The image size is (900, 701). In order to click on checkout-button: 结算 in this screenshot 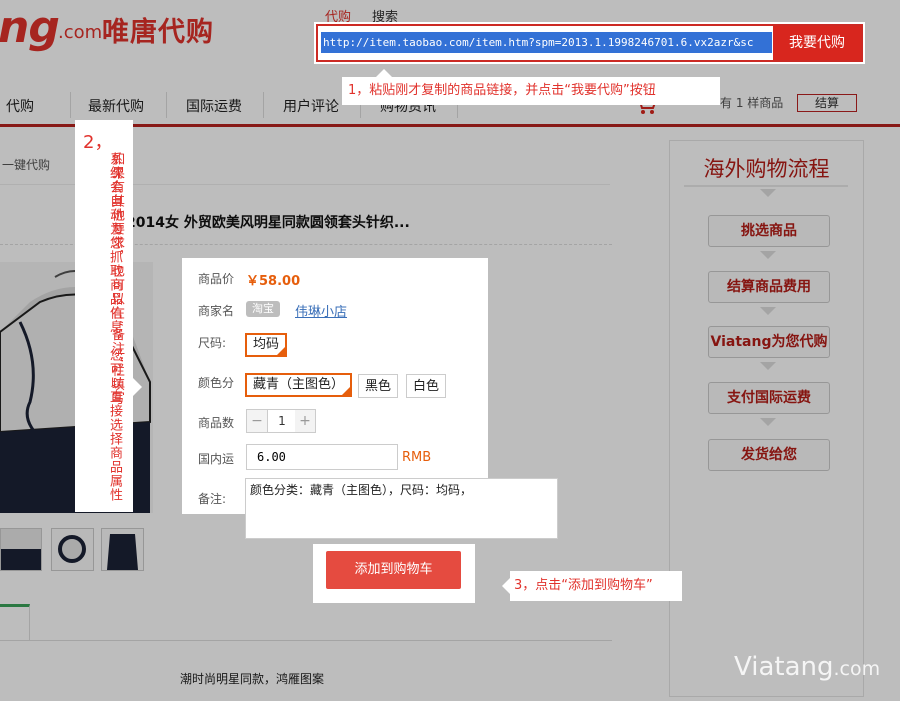, I will do `click(827, 103)`.